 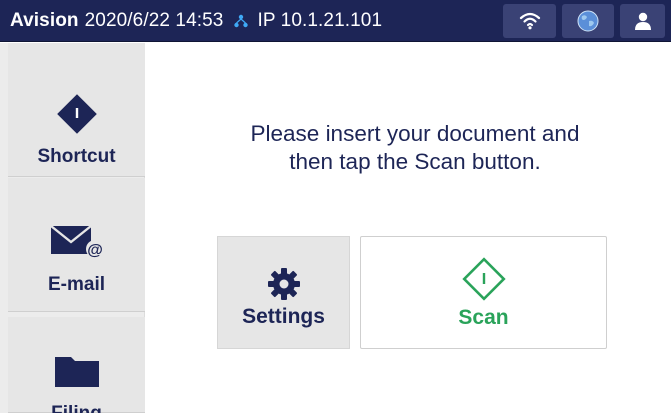 I want to click on user-button, so click(x=642, y=21).